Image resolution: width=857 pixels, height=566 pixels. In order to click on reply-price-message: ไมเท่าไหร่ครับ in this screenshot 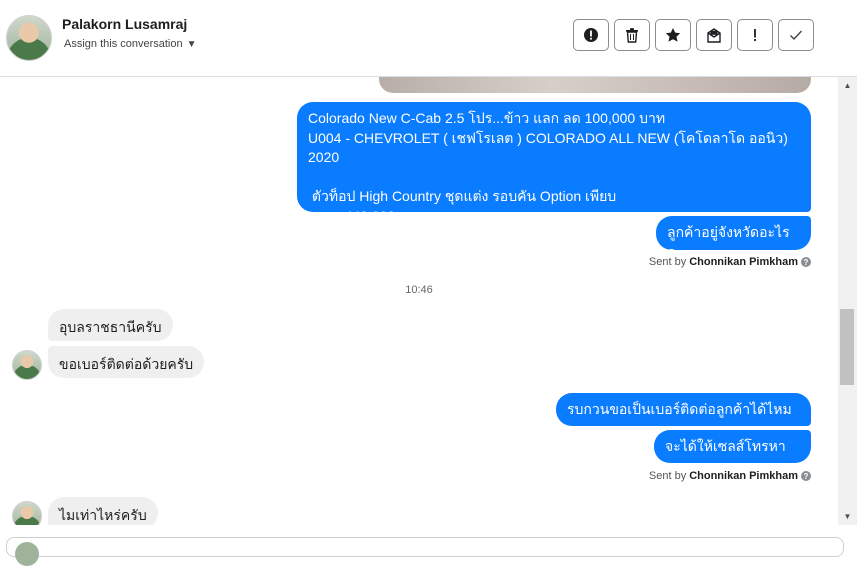, I will do `click(103, 511)`.